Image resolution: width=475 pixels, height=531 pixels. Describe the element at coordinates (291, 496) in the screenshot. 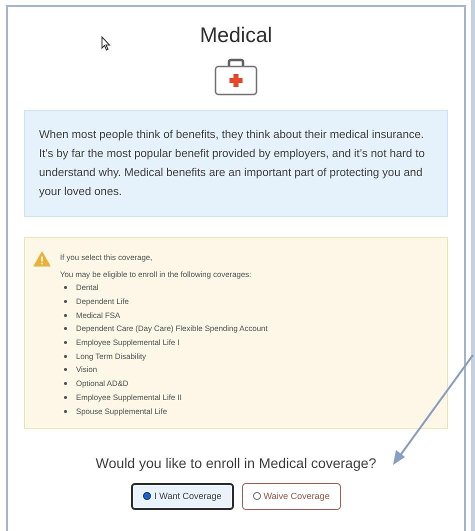

I see `coverage-option-button: Waive Coverage` at that location.